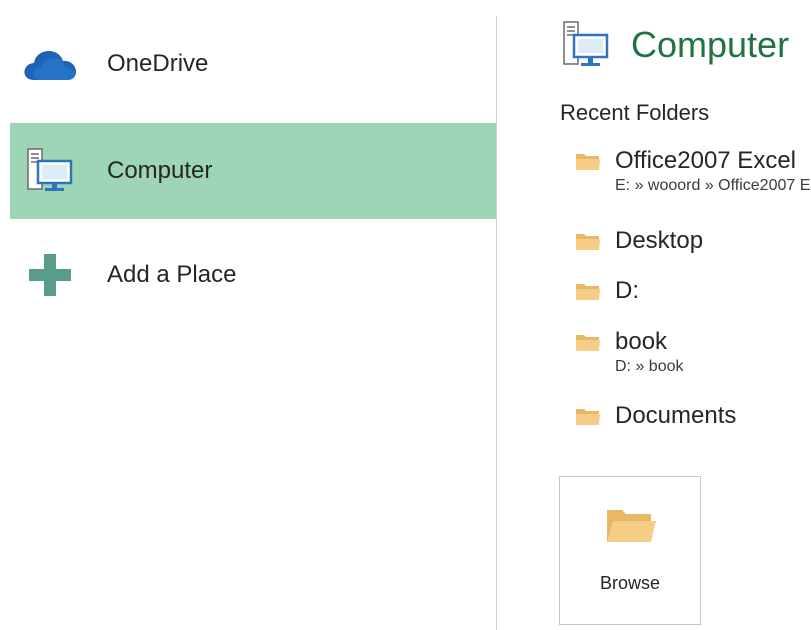  I want to click on folder-name: D:, so click(627, 290).